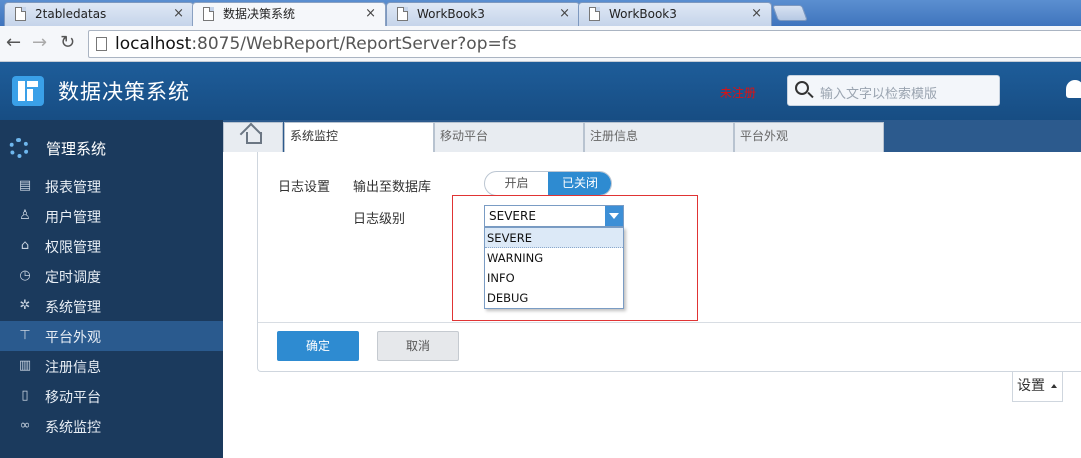 This screenshot has width=1081, height=458. What do you see at coordinates (802, 88) in the screenshot?
I see `search-icon` at bounding box center [802, 88].